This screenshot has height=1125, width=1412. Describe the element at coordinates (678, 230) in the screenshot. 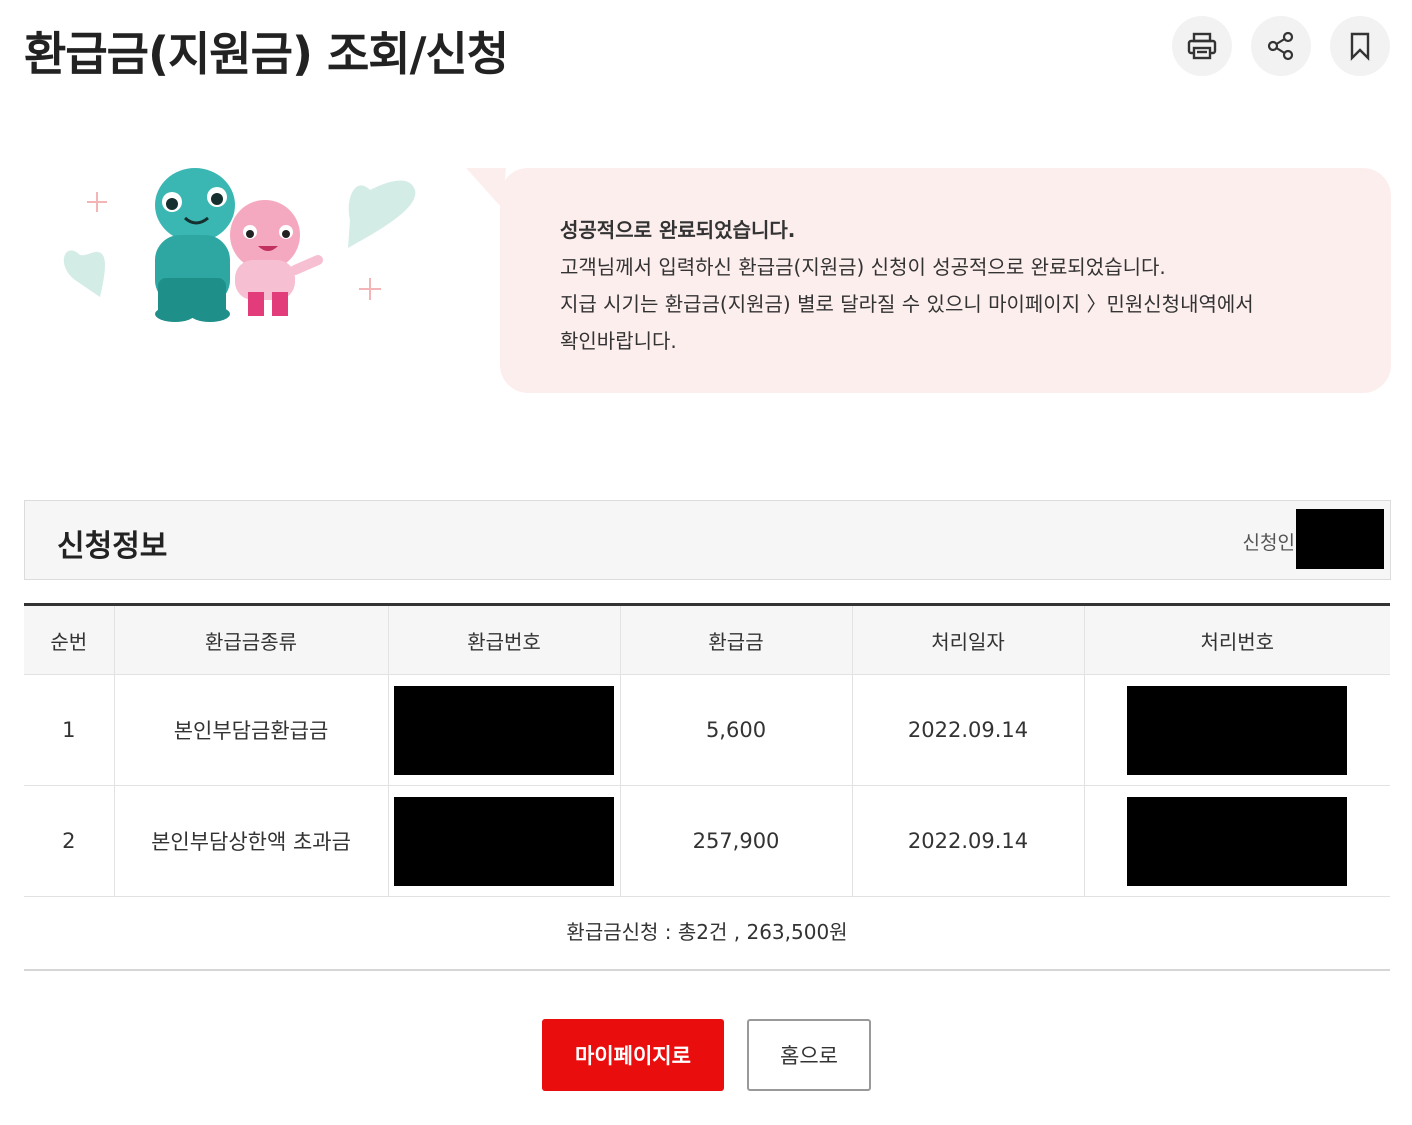

I see `message-title: 성공적으로 완료되었습니다.` at that location.